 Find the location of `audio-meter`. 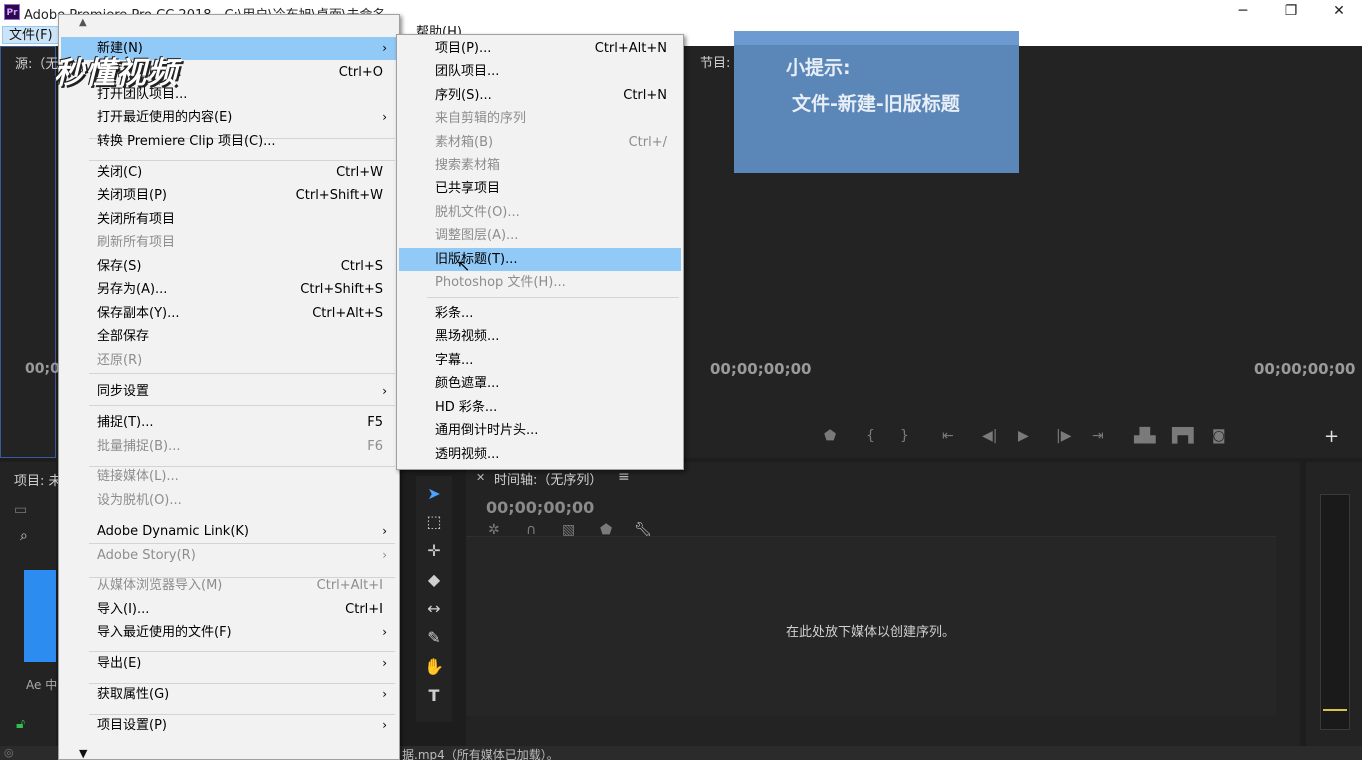

audio-meter is located at coordinates (1335, 612).